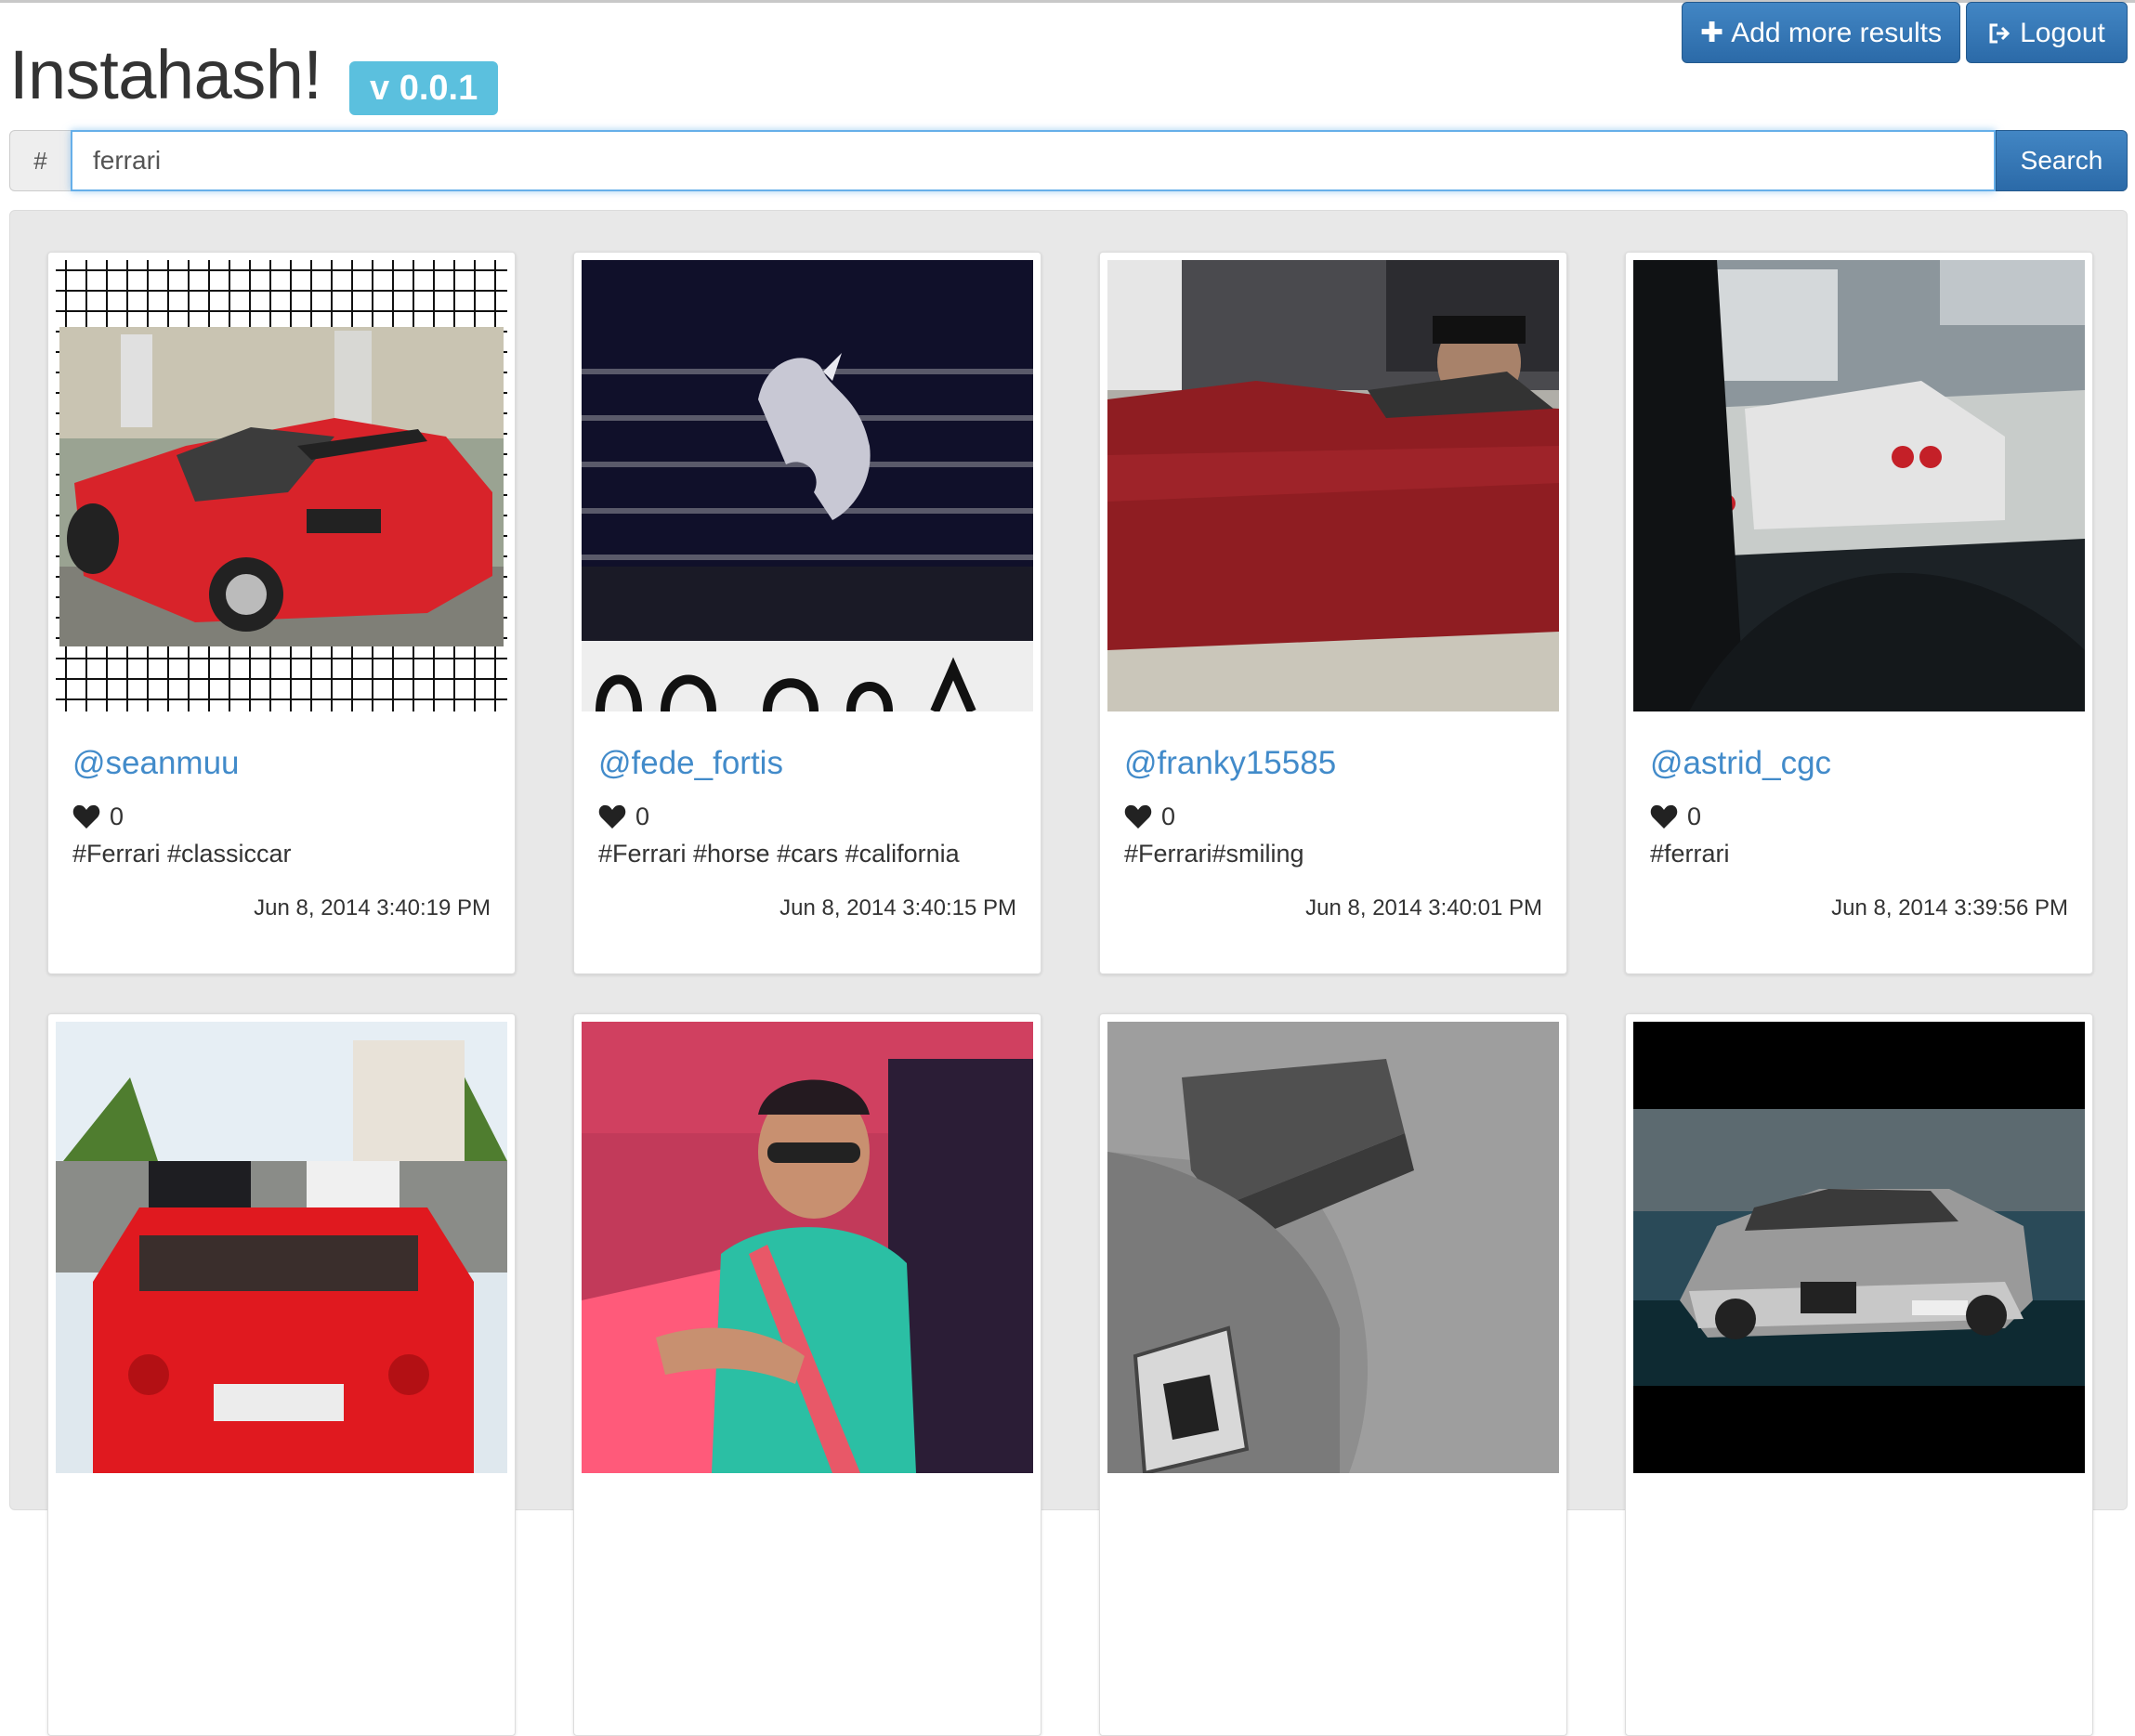  What do you see at coordinates (40, 161) in the screenshot?
I see `hashtag-prefix: #` at bounding box center [40, 161].